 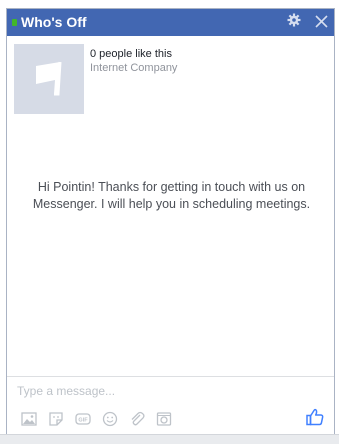 I want to click on gear-icon, so click(x=294, y=22).